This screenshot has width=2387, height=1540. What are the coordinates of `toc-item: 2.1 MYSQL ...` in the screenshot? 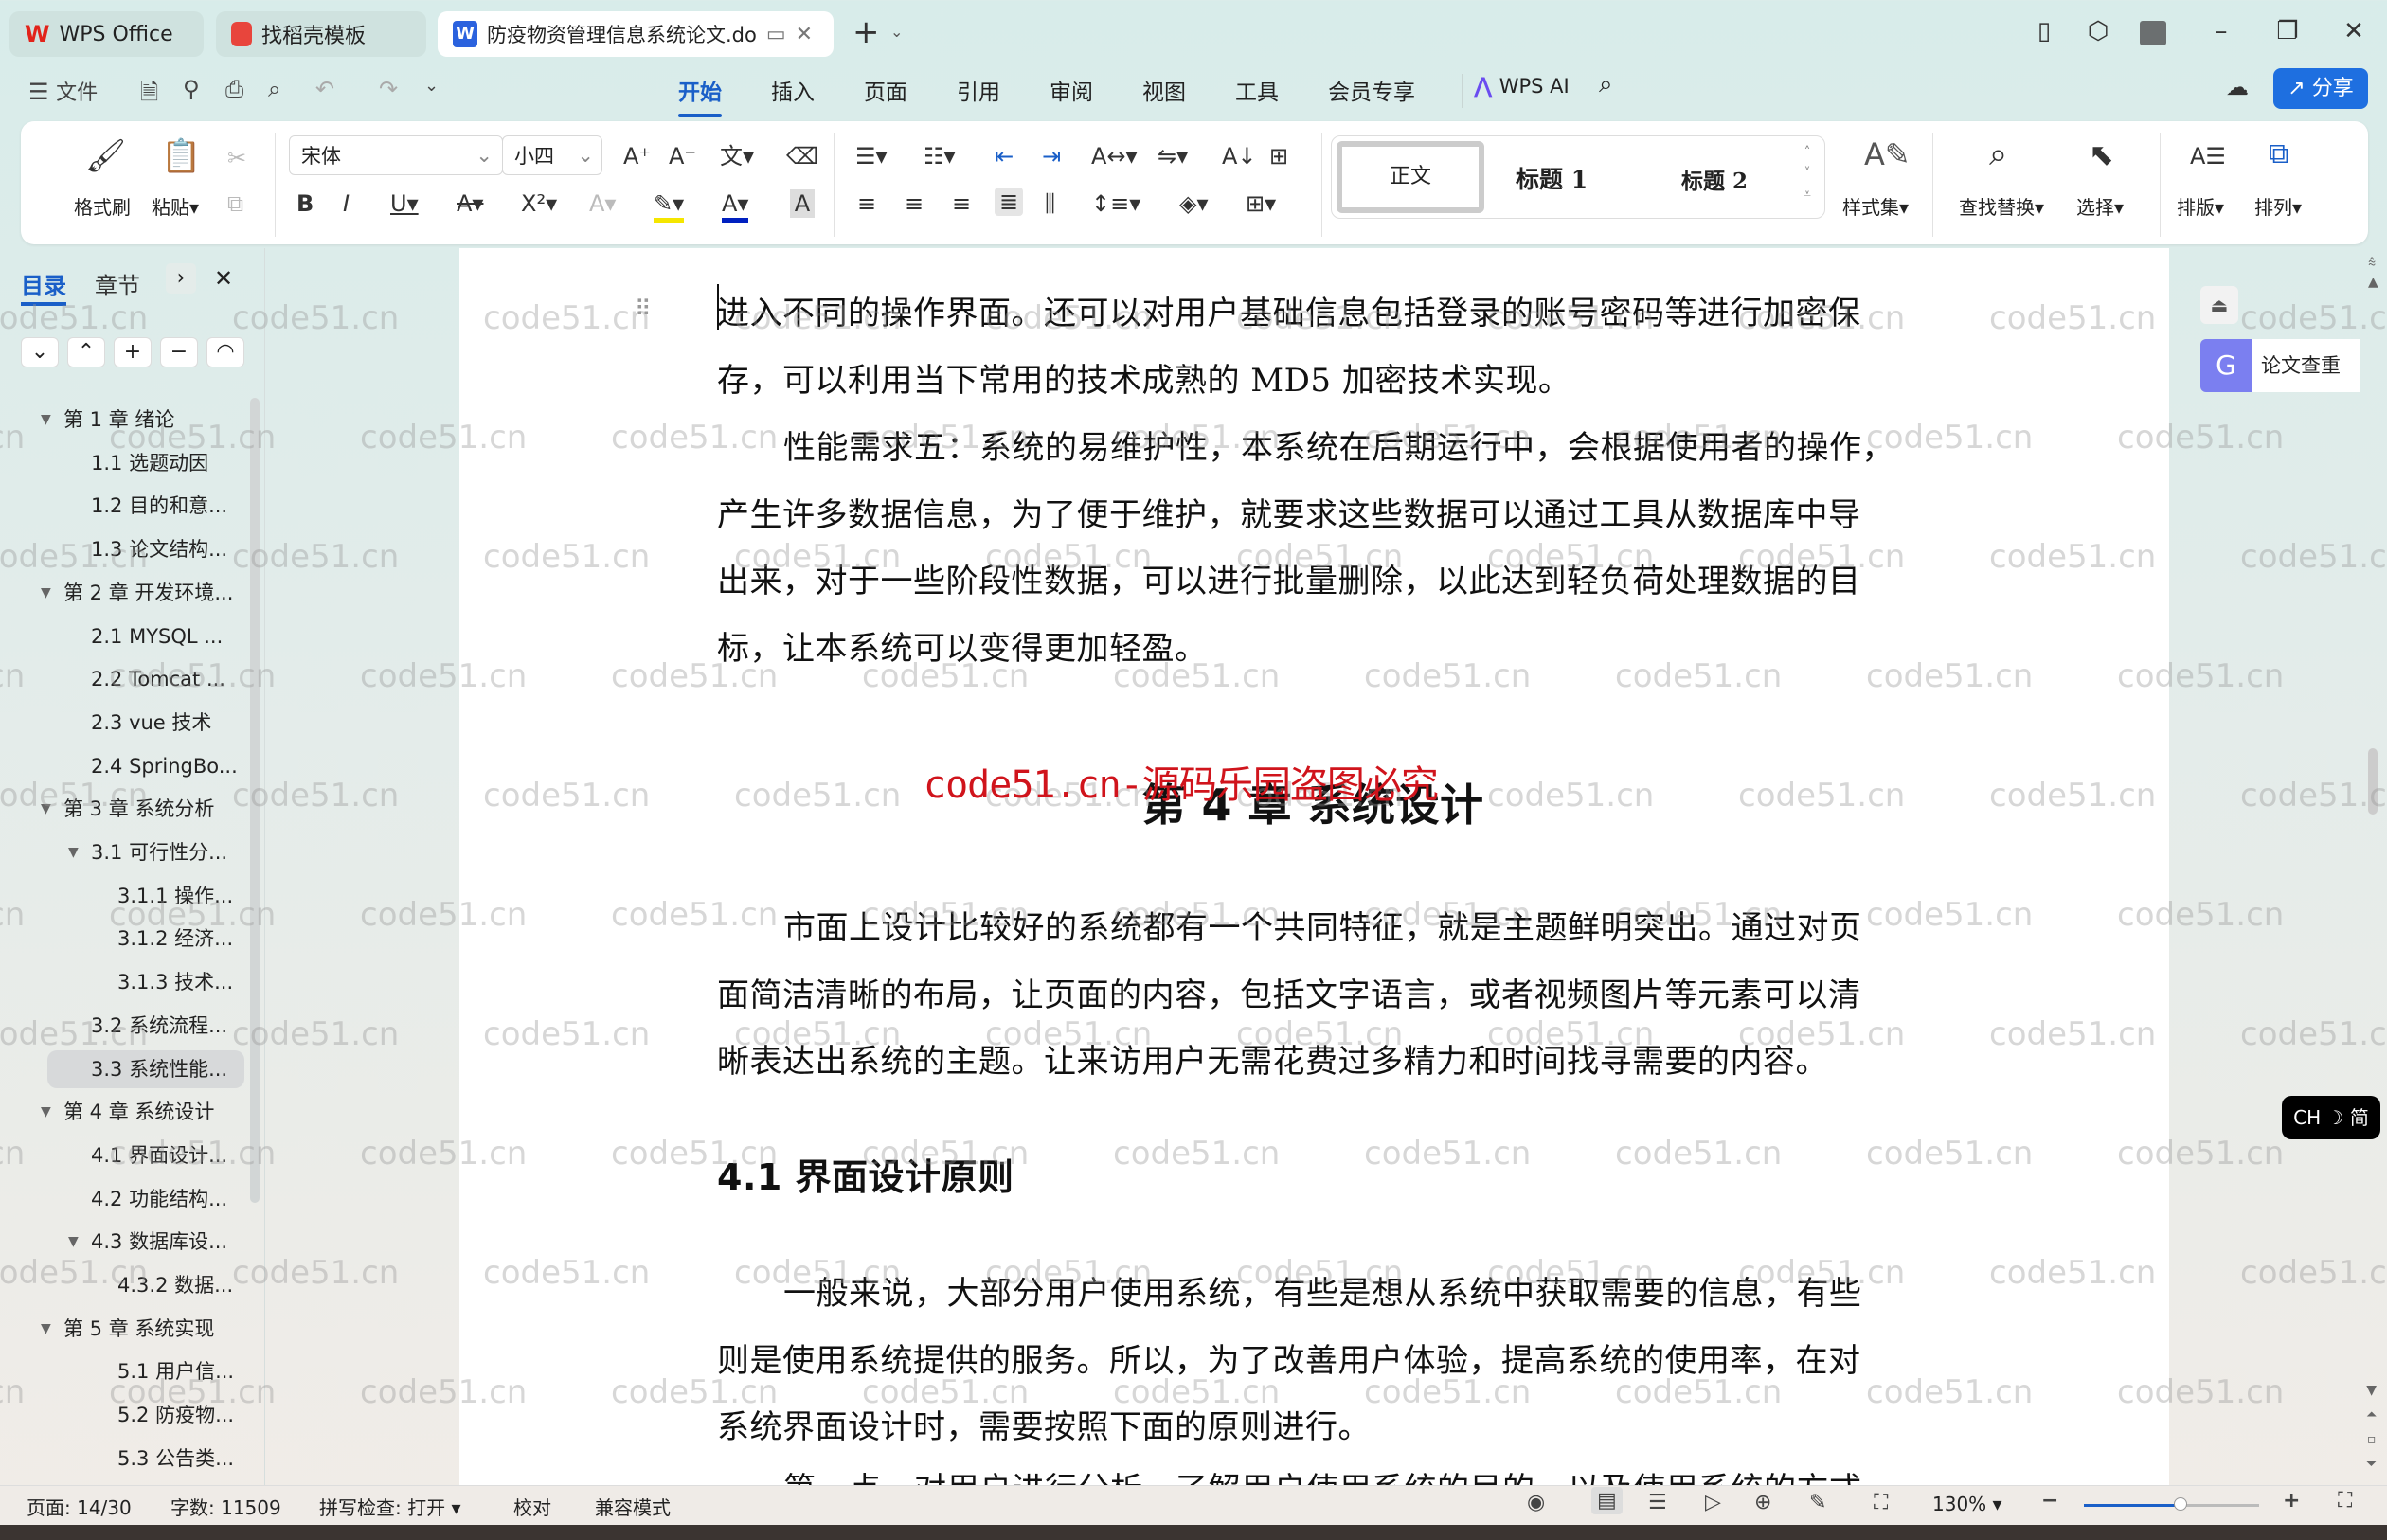 It's located at (157, 636).